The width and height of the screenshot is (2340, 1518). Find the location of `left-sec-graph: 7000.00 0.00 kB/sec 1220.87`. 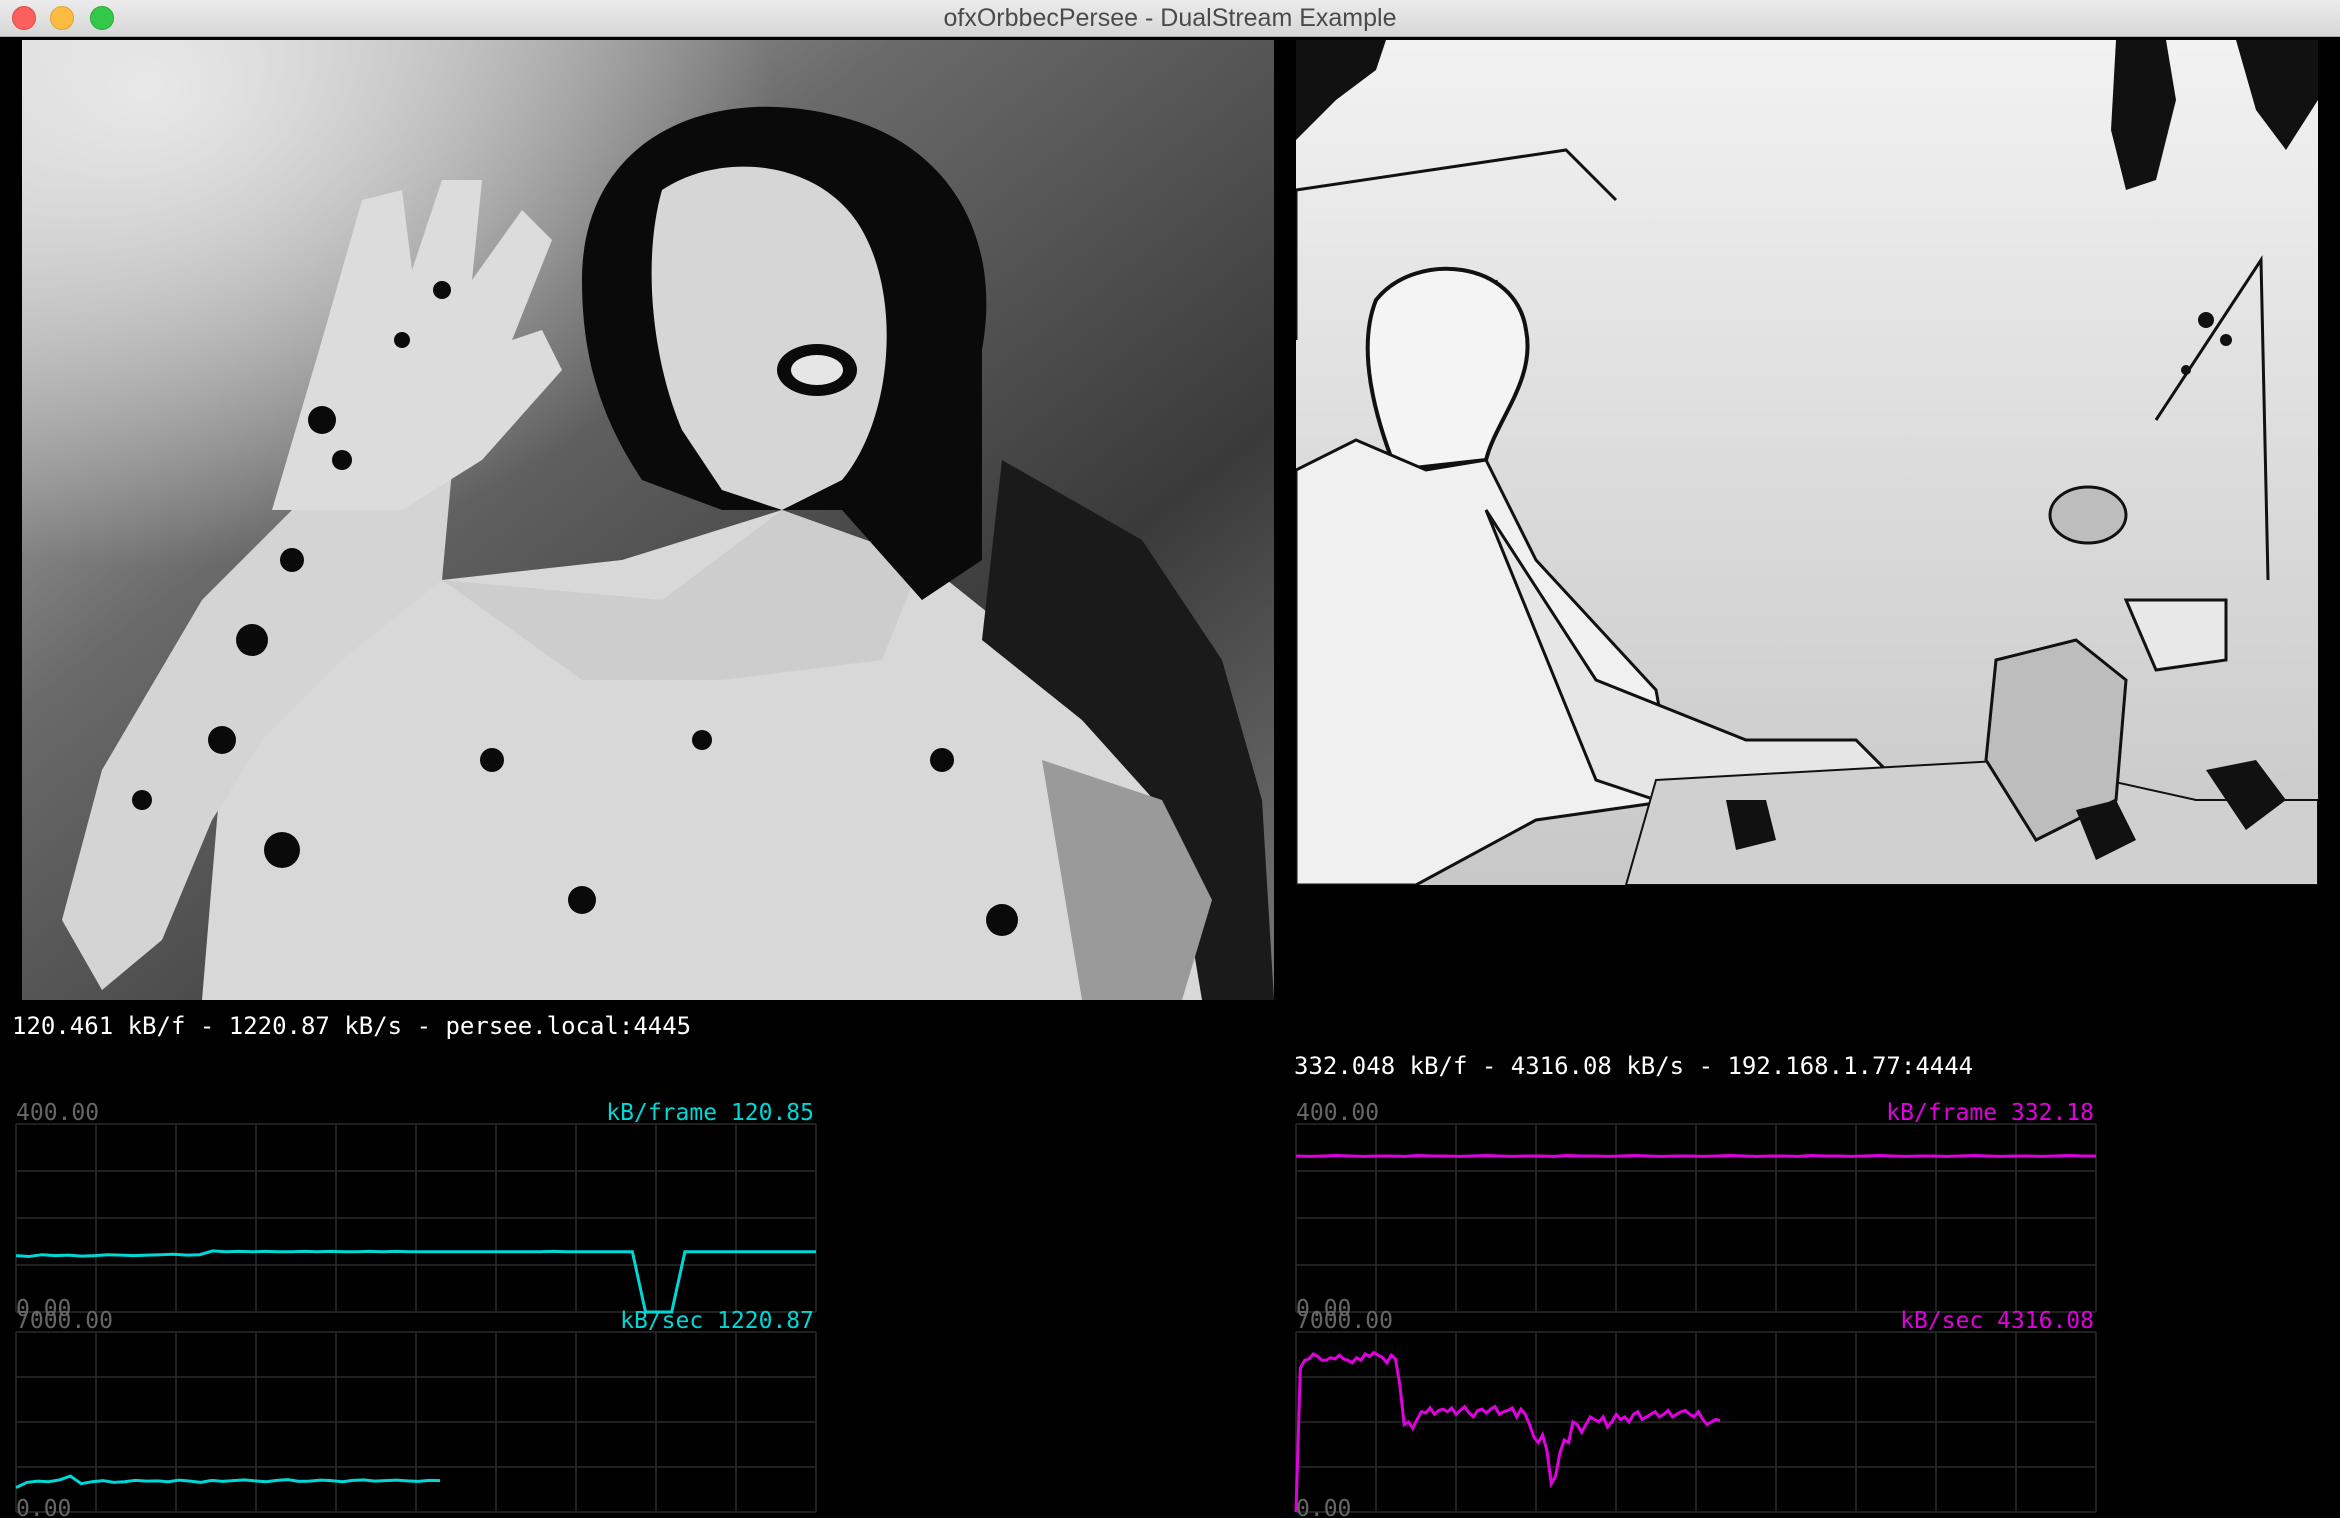

left-sec-graph: 7000.00 0.00 kB/sec 1220.87 is located at coordinates (416, 1409).